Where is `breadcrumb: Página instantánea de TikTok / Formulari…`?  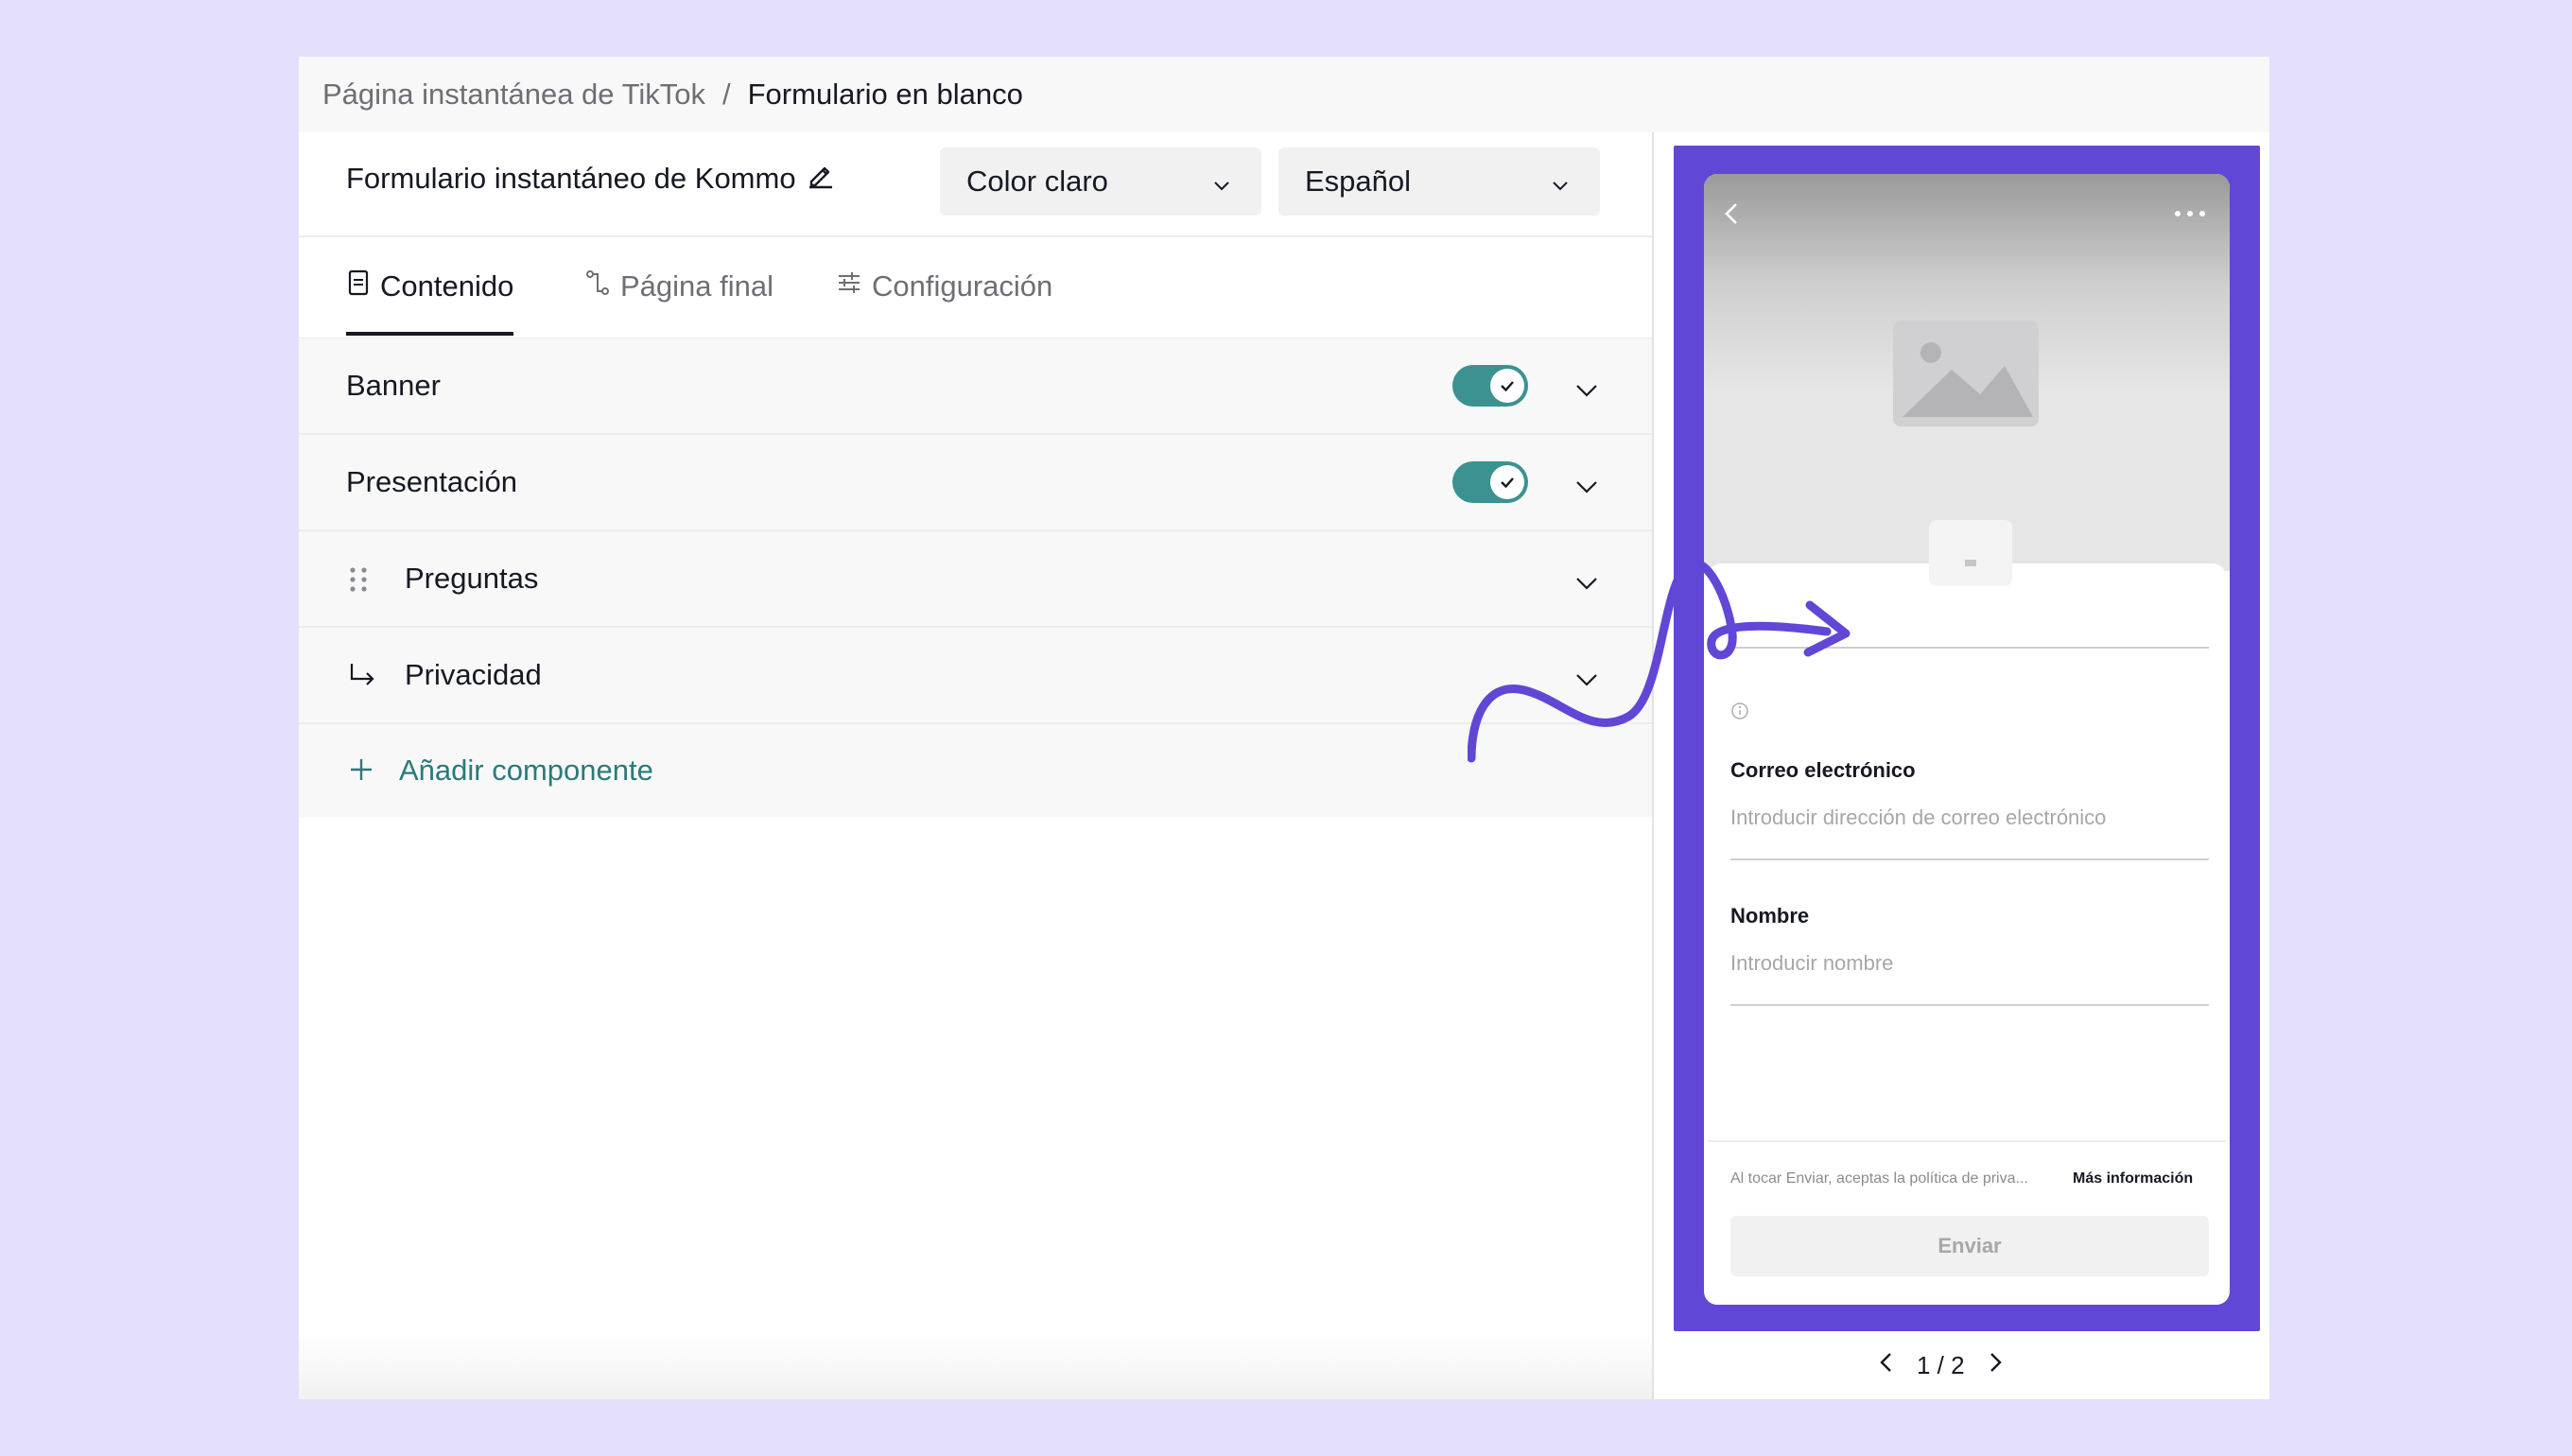
breadcrumb: Página instantánea de TikTok / Formulari… is located at coordinates (1284, 94).